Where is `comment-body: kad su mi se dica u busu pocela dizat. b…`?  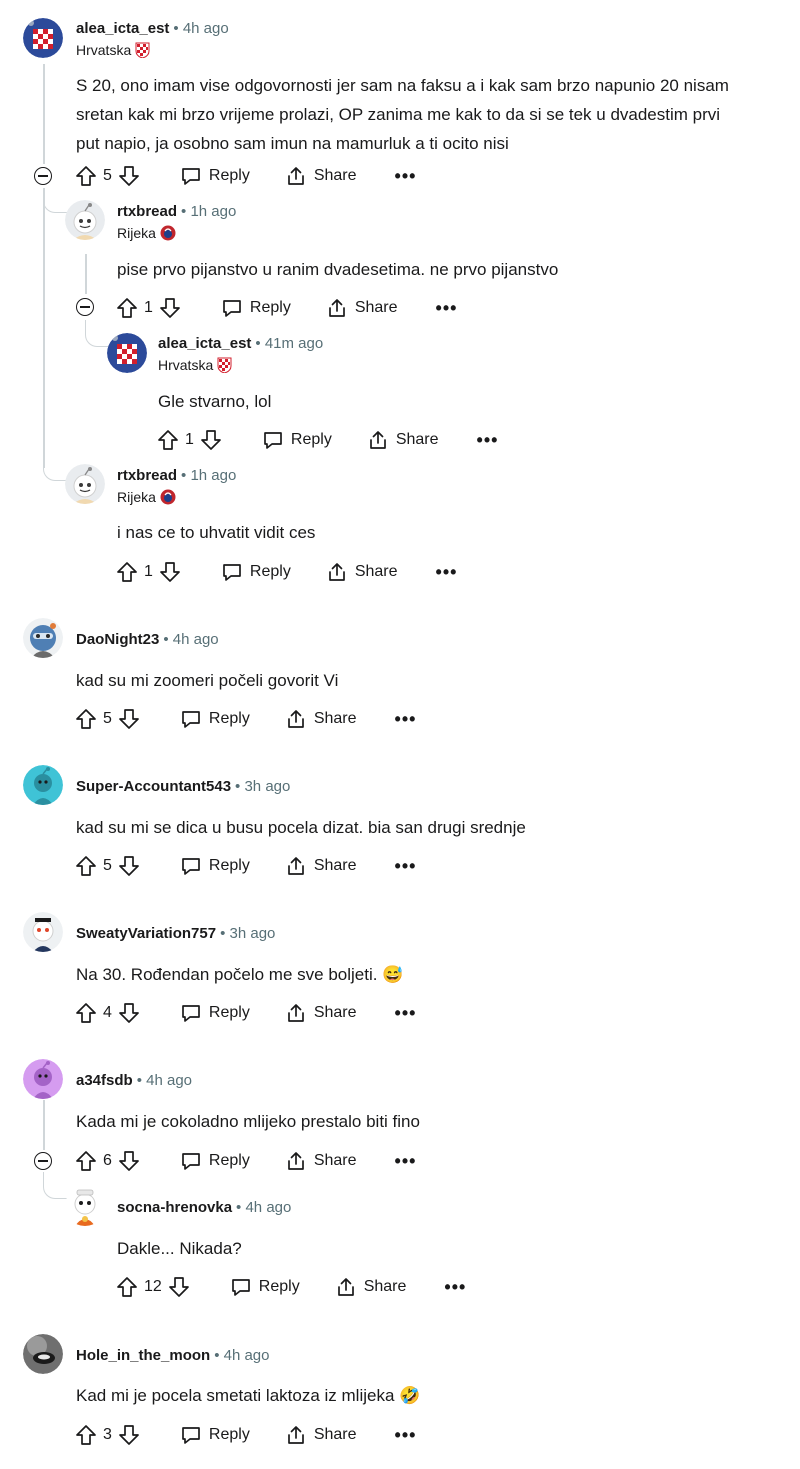 comment-body: kad su mi se dica u busu pocela dizat. b… is located at coordinates (431, 827).